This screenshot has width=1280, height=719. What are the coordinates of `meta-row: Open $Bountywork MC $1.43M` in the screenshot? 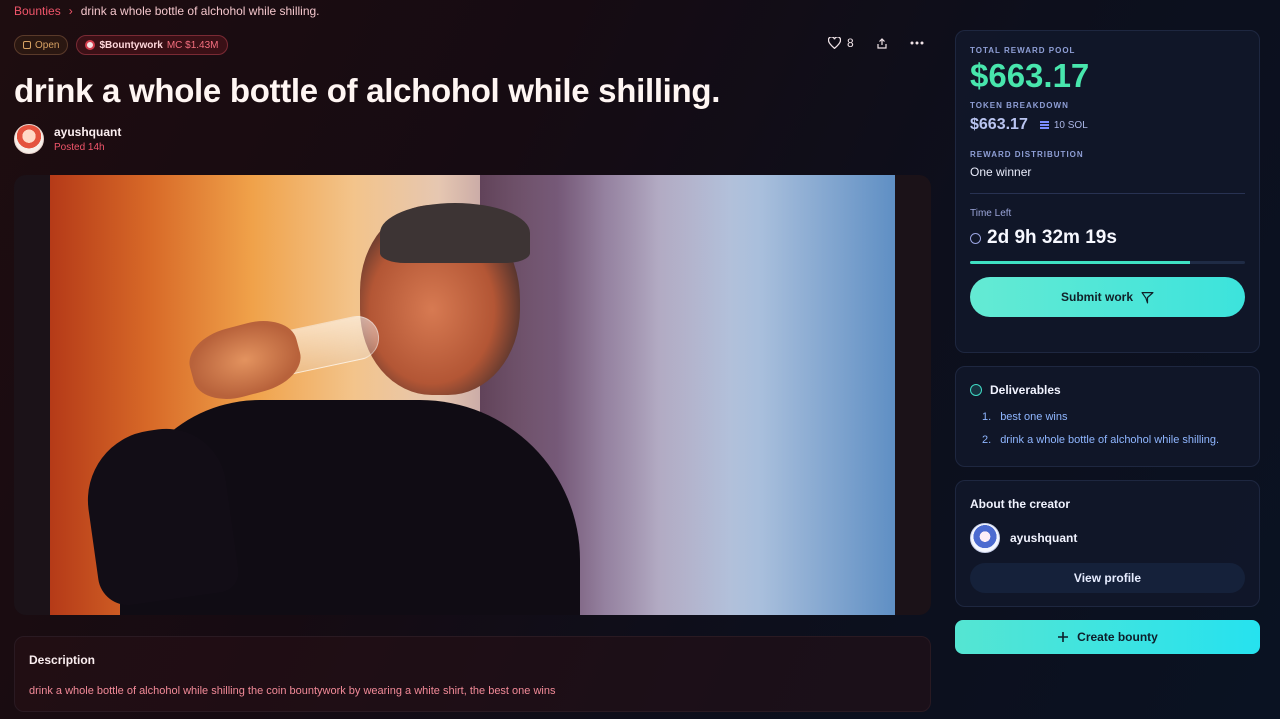 It's located at (121, 45).